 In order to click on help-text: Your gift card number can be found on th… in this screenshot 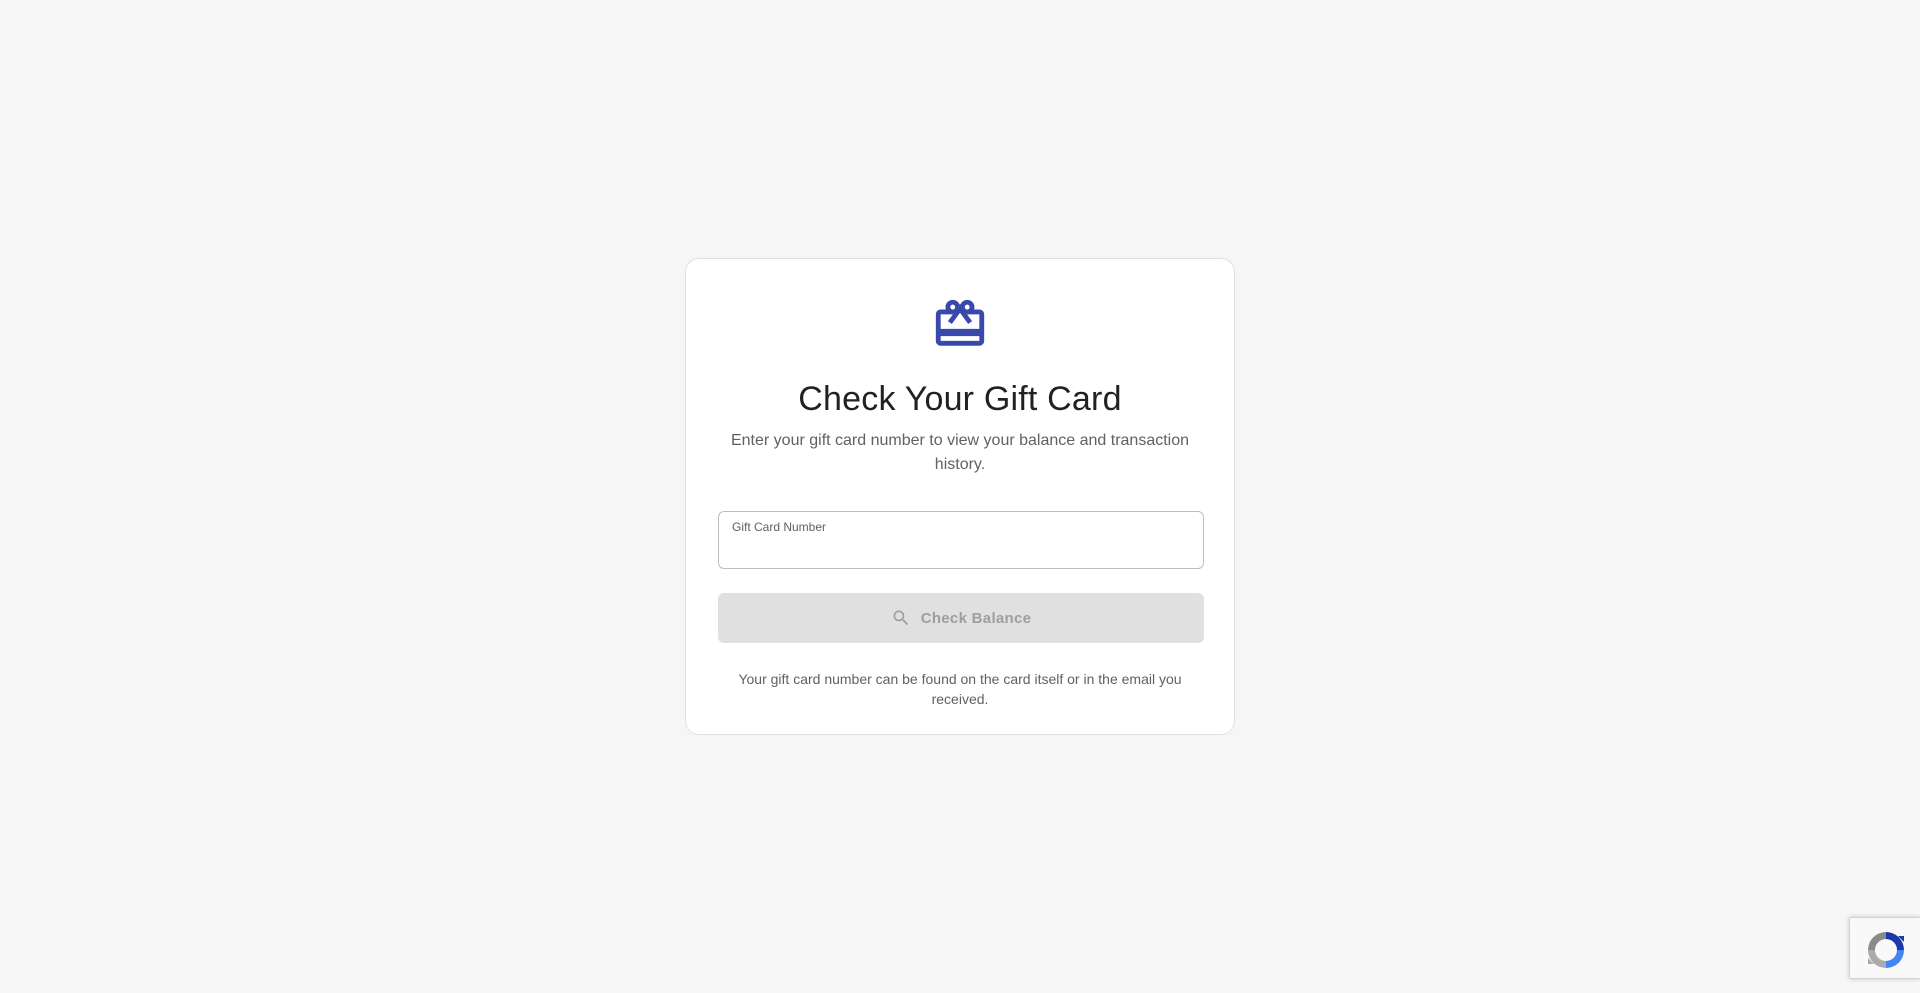, I will do `click(960, 689)`.